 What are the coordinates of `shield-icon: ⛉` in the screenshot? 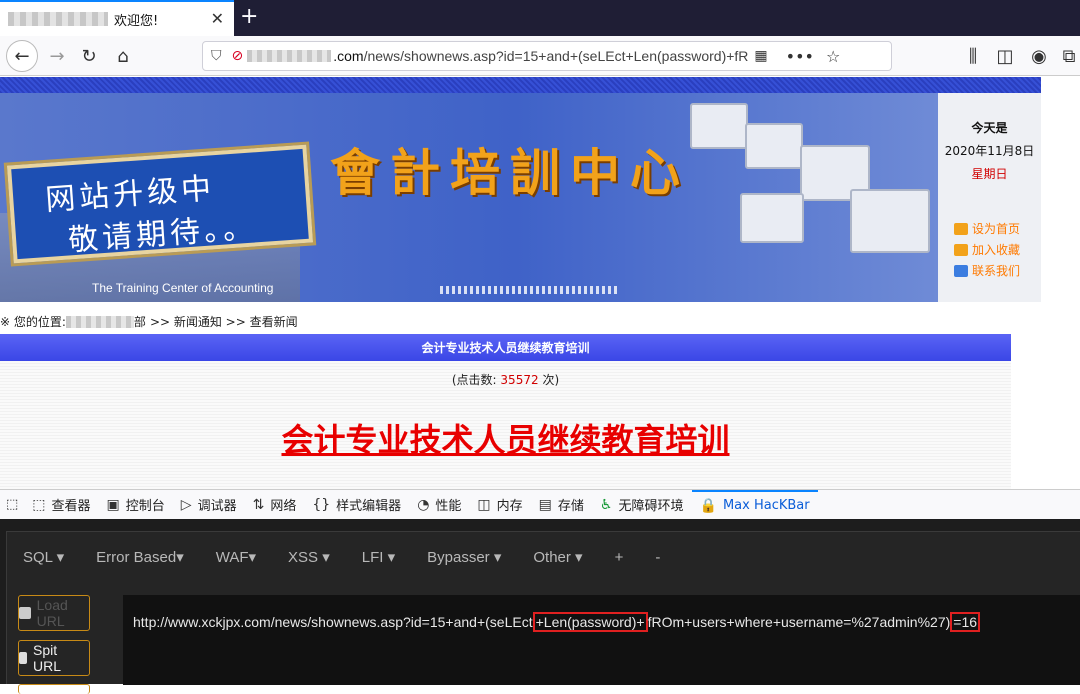 It's located at (216, 56).